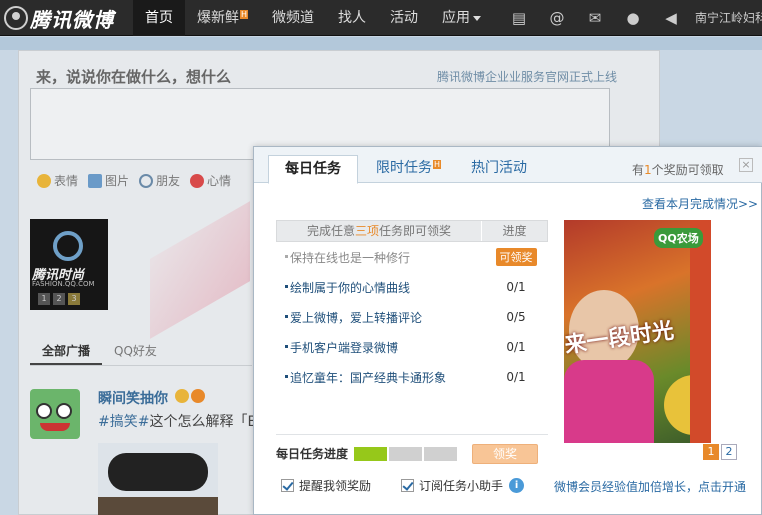 This screenshot has height=515, width=762. Describe the element at coordinates (415, 231) in the screenshot. I see `rule-post: 任务即可领奖` at that location.